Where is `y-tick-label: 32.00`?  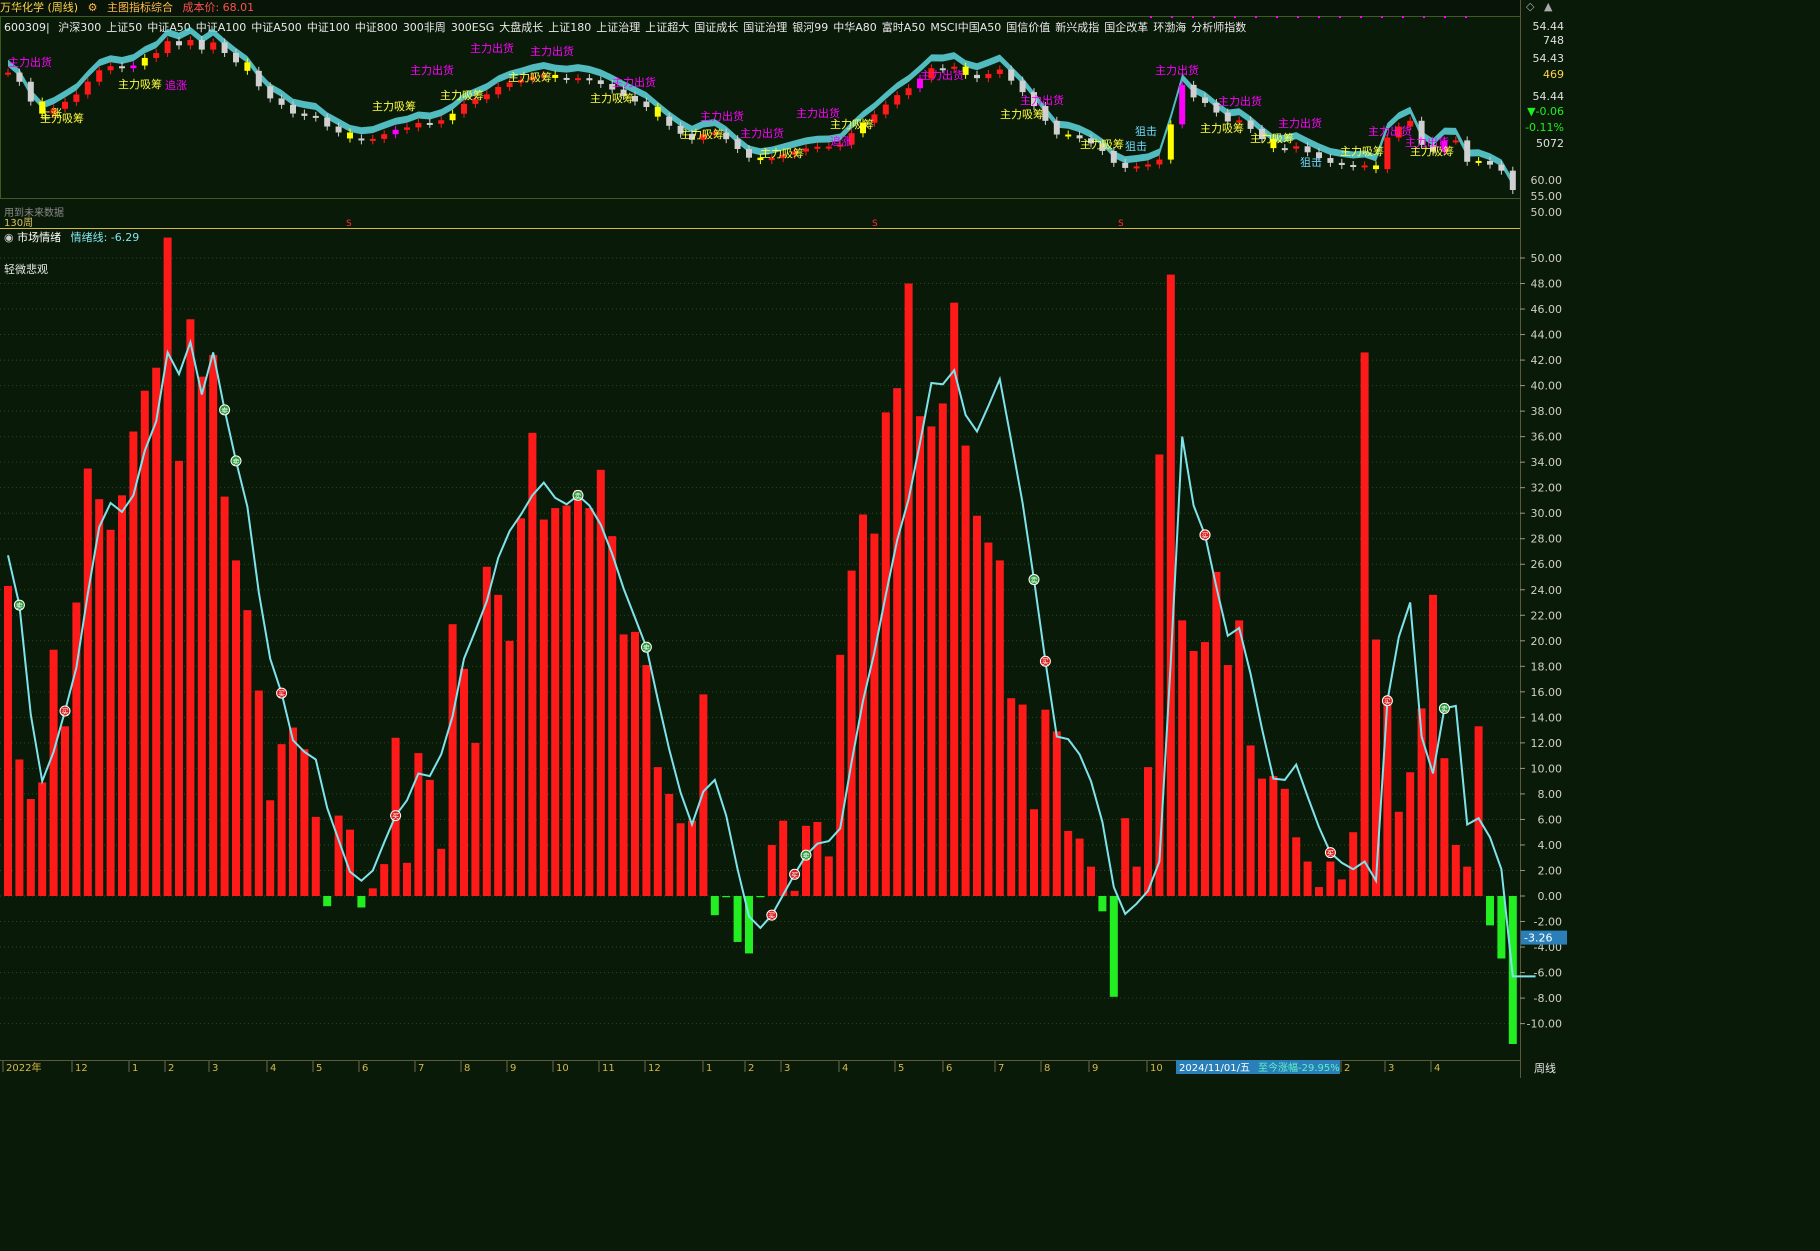 y-tick-label: 32.00 is located at coordinates (1547, 488).